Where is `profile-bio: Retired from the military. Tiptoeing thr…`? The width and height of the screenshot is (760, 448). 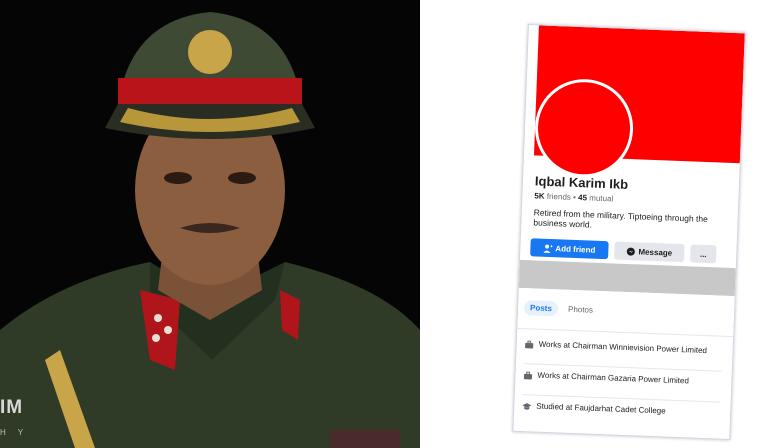 profile-bio: Retired from the military. Tiptoeing thr… is located at coordinates (621, 218).